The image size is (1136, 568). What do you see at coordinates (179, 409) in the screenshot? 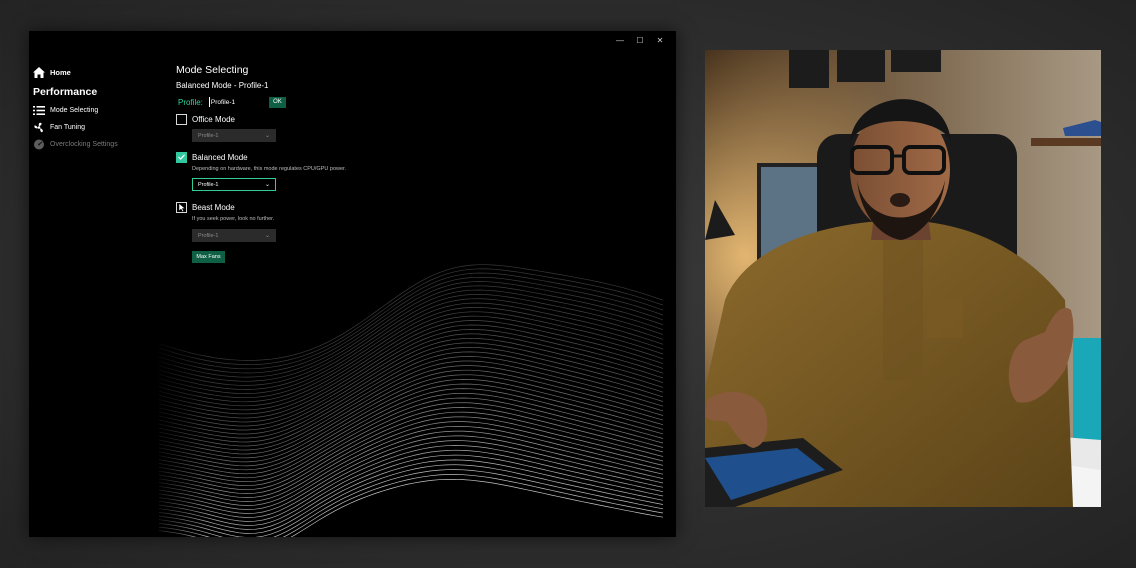
I see `wave-fade-overlay` at bounding box center [179, 409].